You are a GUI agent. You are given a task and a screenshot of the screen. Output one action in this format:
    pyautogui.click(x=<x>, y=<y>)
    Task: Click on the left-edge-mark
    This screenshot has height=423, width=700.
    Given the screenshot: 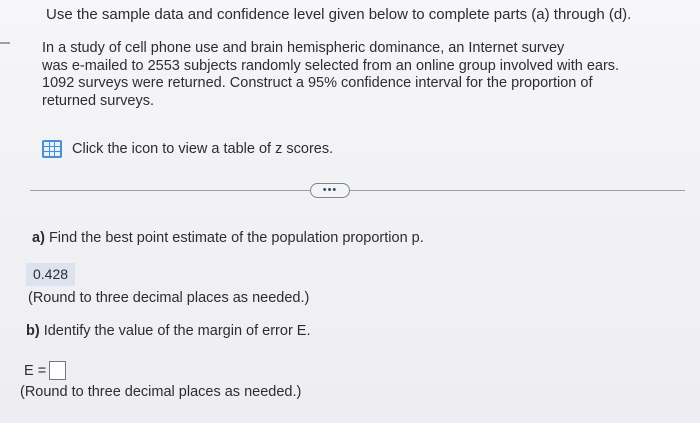 What is the action you would take?
    pyautogui.click(x=5, y=43)
    